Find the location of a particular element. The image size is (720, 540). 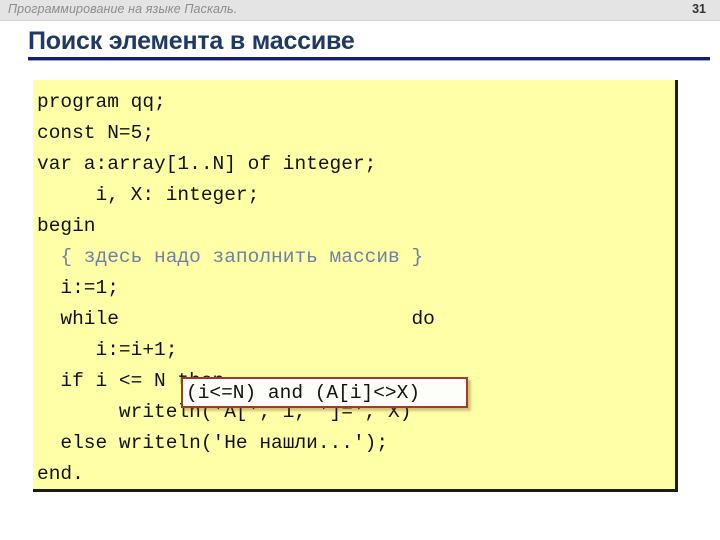

code-line: { здесь надо заполнить массив } is located at coordinates (230, 257).